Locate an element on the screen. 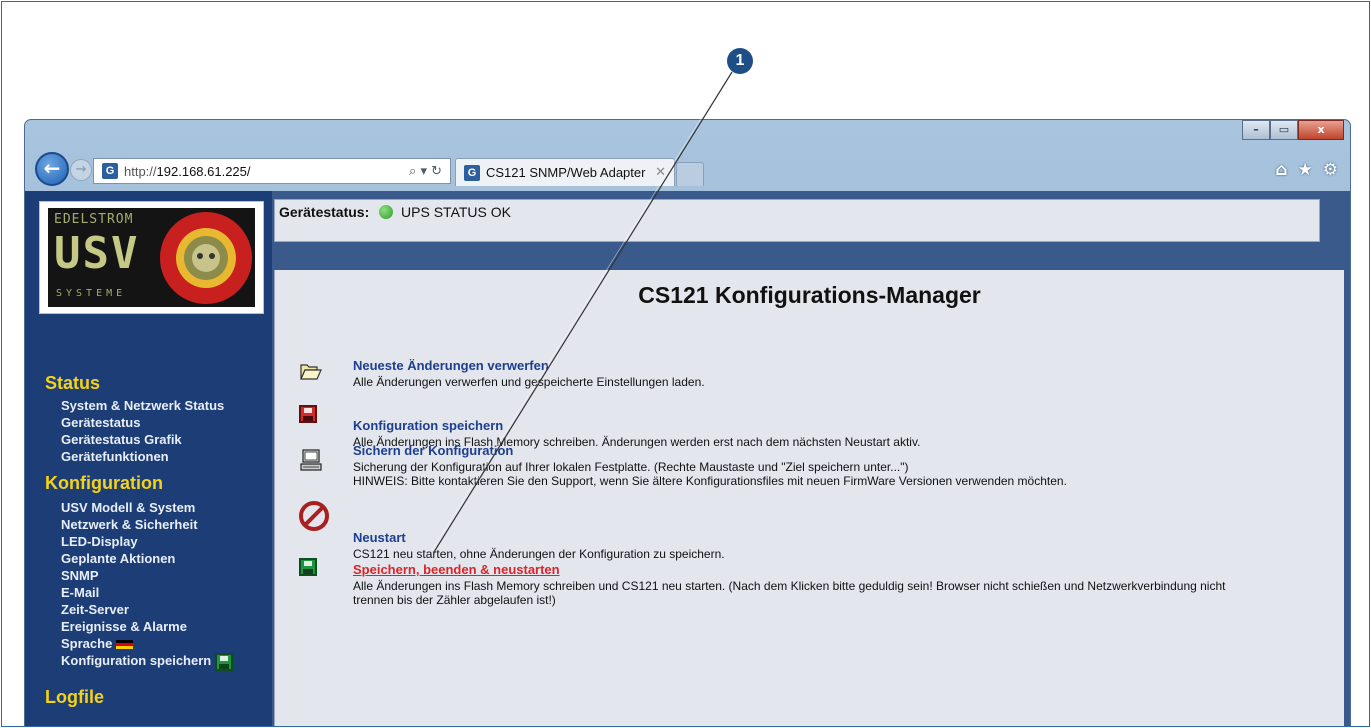 This screenshot has width=1371, height=728. back-button: ← is located at coordinates (52, 169).